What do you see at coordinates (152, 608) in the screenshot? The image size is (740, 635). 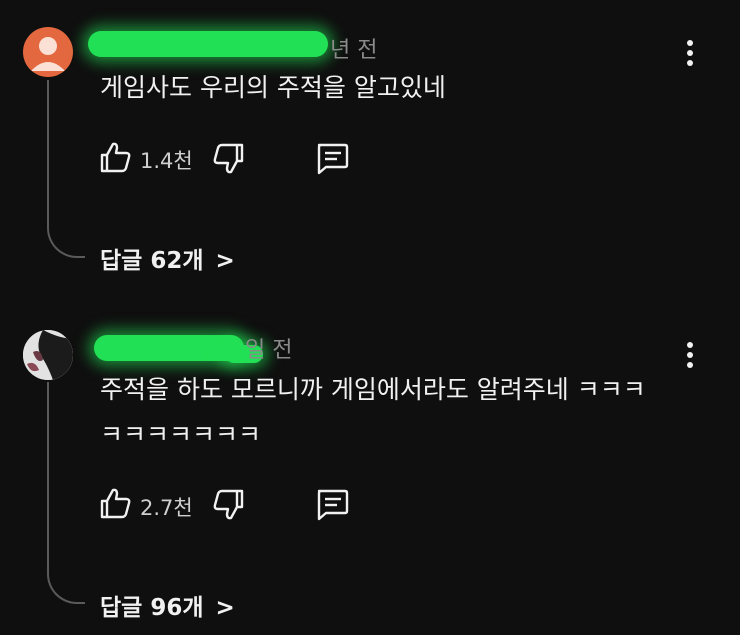 I see `replies-label: 답글 96개` at bounding box center [152, 608].